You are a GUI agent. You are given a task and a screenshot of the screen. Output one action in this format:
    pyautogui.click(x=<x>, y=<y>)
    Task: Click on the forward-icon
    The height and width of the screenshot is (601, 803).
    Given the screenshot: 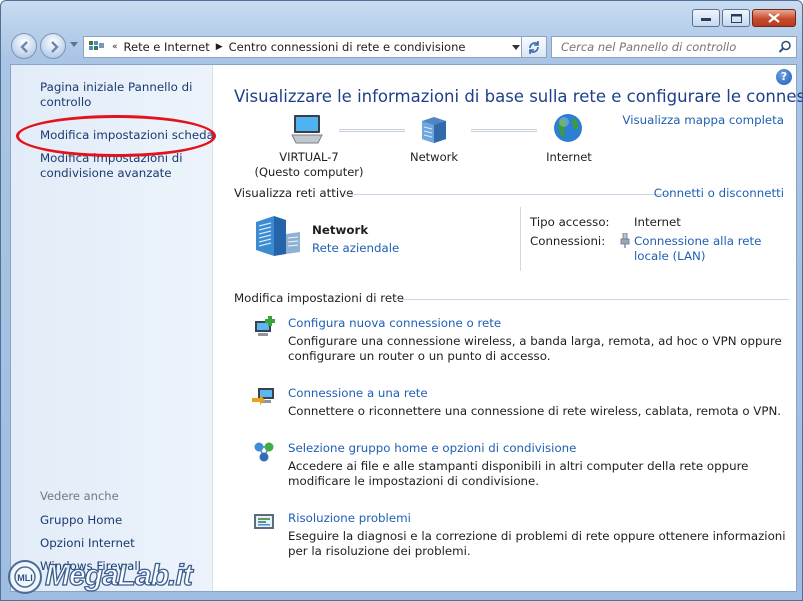 What is the action you would take?
    pyautogui.click(x=55, y=47)
    